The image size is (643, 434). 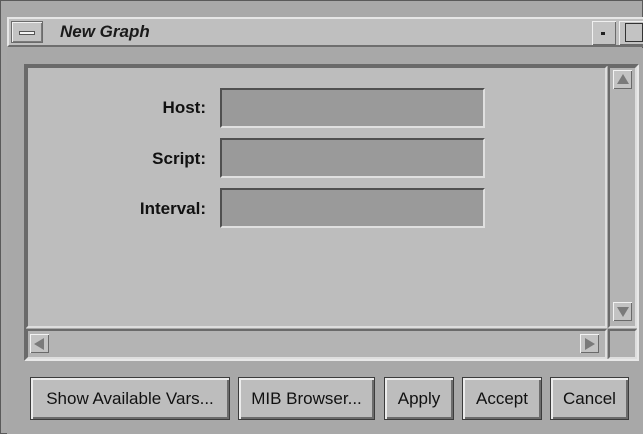 I want to click on arrow-down-icon, so click(x=623, y=312).